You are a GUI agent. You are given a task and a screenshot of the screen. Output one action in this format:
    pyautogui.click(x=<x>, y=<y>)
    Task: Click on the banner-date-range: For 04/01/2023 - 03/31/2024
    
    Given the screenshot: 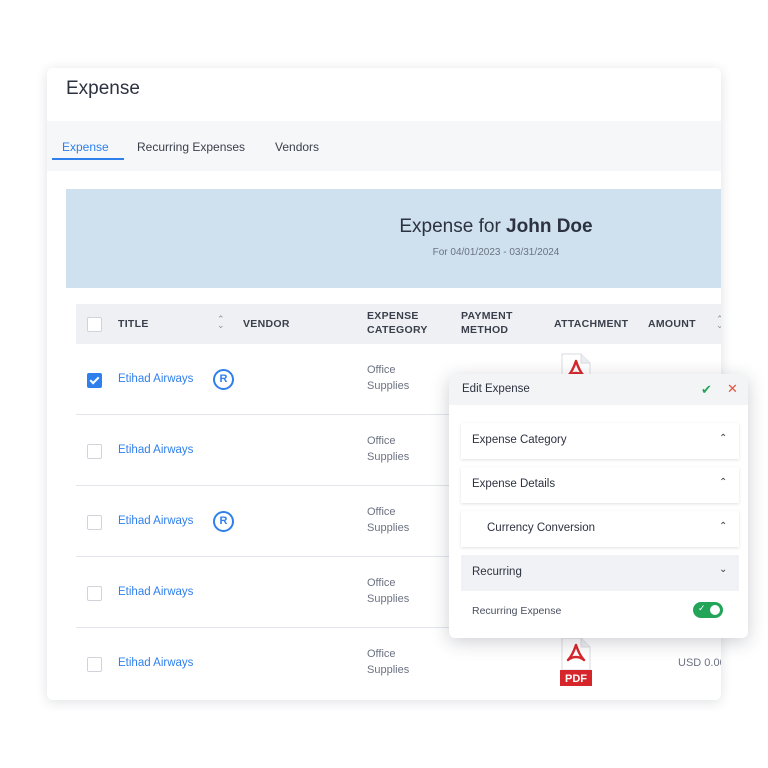 What is the action you would take?
    pyautogui.click(x=496, y=252)
    